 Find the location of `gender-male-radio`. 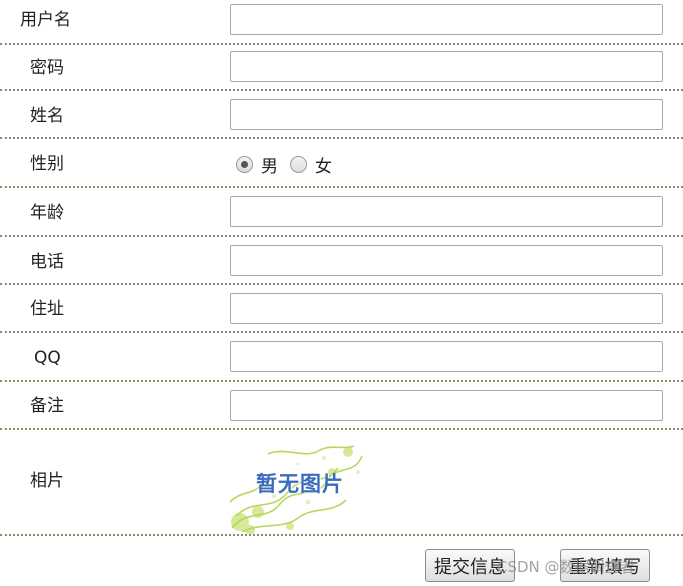

gender-male-radio is located at coordinates (244, 164).